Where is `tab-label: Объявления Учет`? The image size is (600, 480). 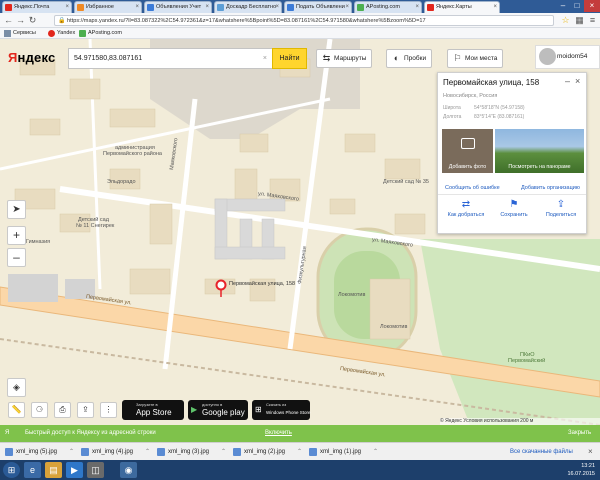 tab-label: Объявления Учет is located at coordinates (179, 7).